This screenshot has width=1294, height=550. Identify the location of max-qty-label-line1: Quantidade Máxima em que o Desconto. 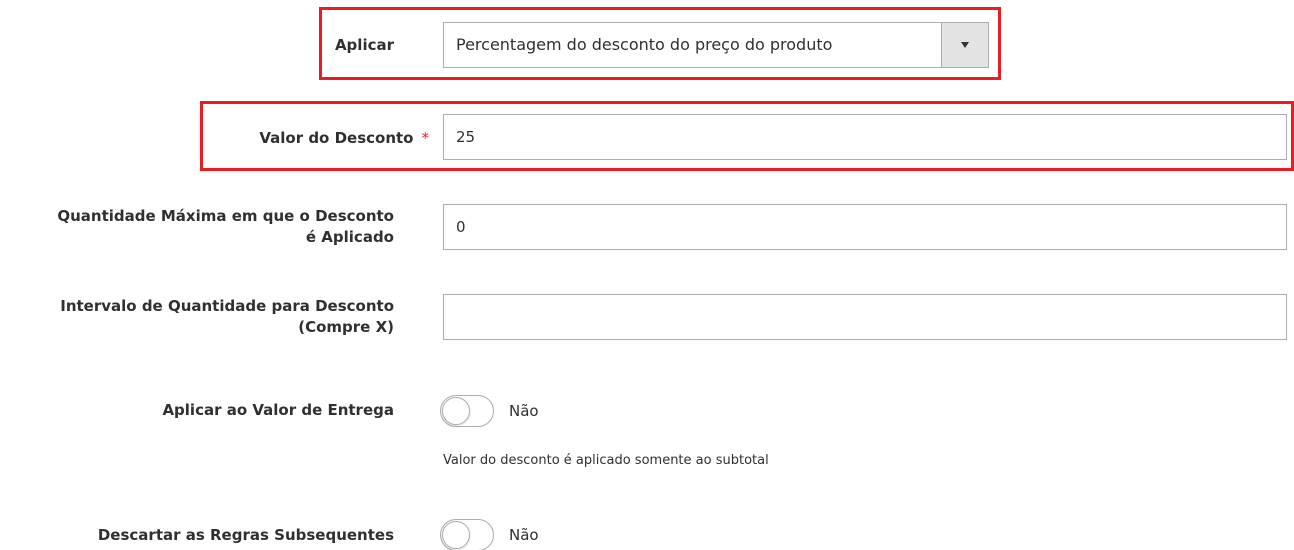
(225, 216).